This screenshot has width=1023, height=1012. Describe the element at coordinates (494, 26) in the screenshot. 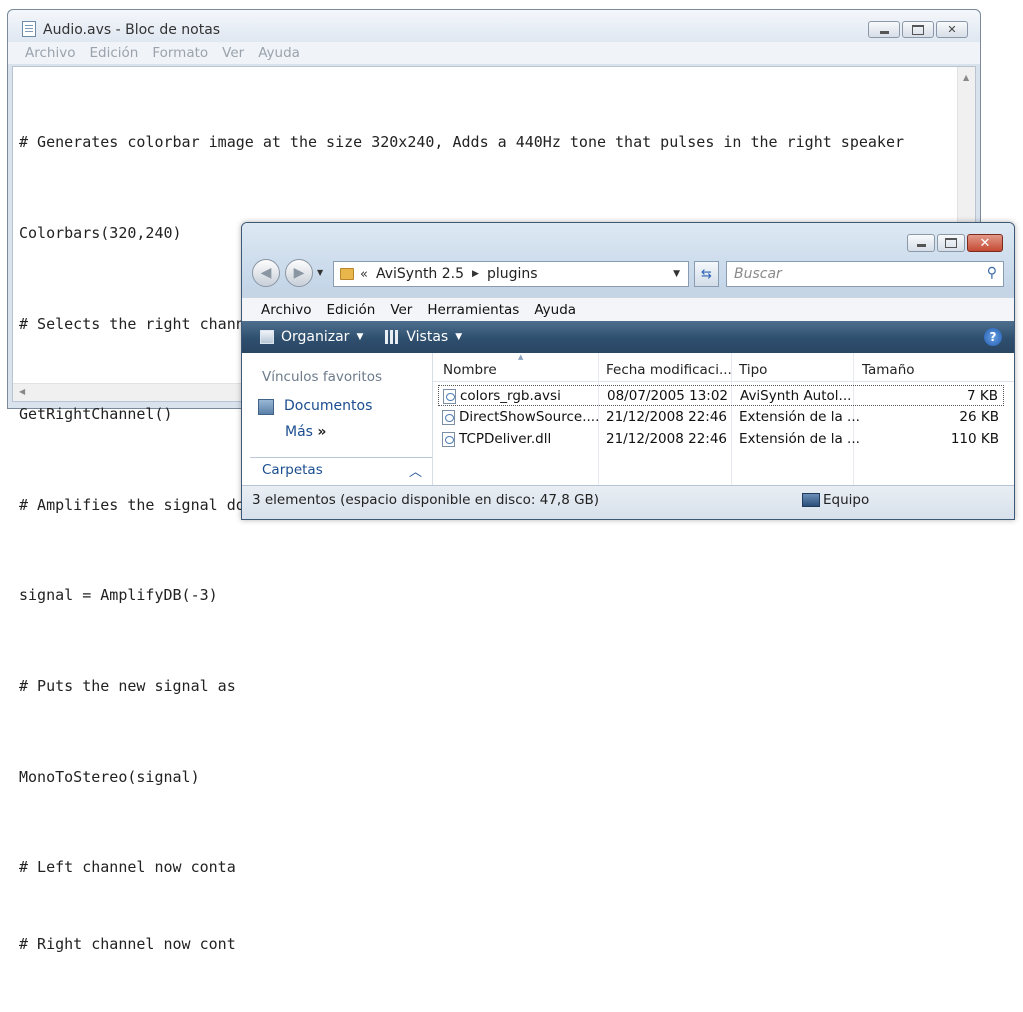

I see `notepad-title-bar: Audio.avs - Bloc de notas ✕` at that location.